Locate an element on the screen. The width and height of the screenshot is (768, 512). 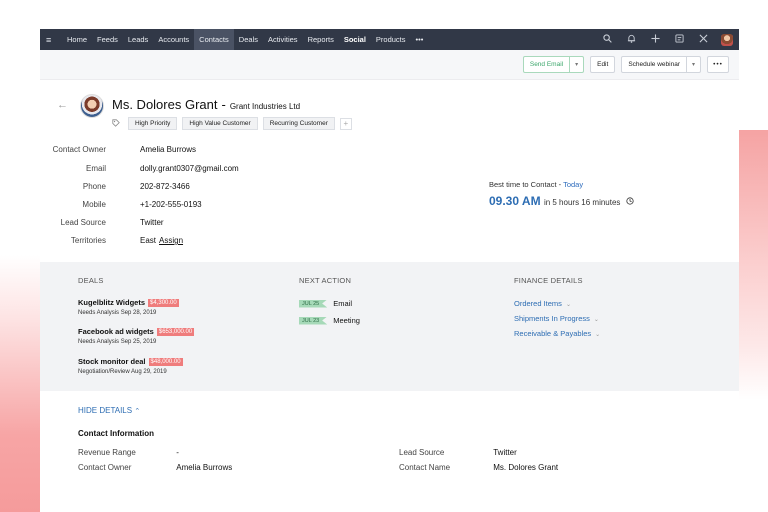
tag-high-value-customer: High Value Customer is located at coordinates (220, 123).